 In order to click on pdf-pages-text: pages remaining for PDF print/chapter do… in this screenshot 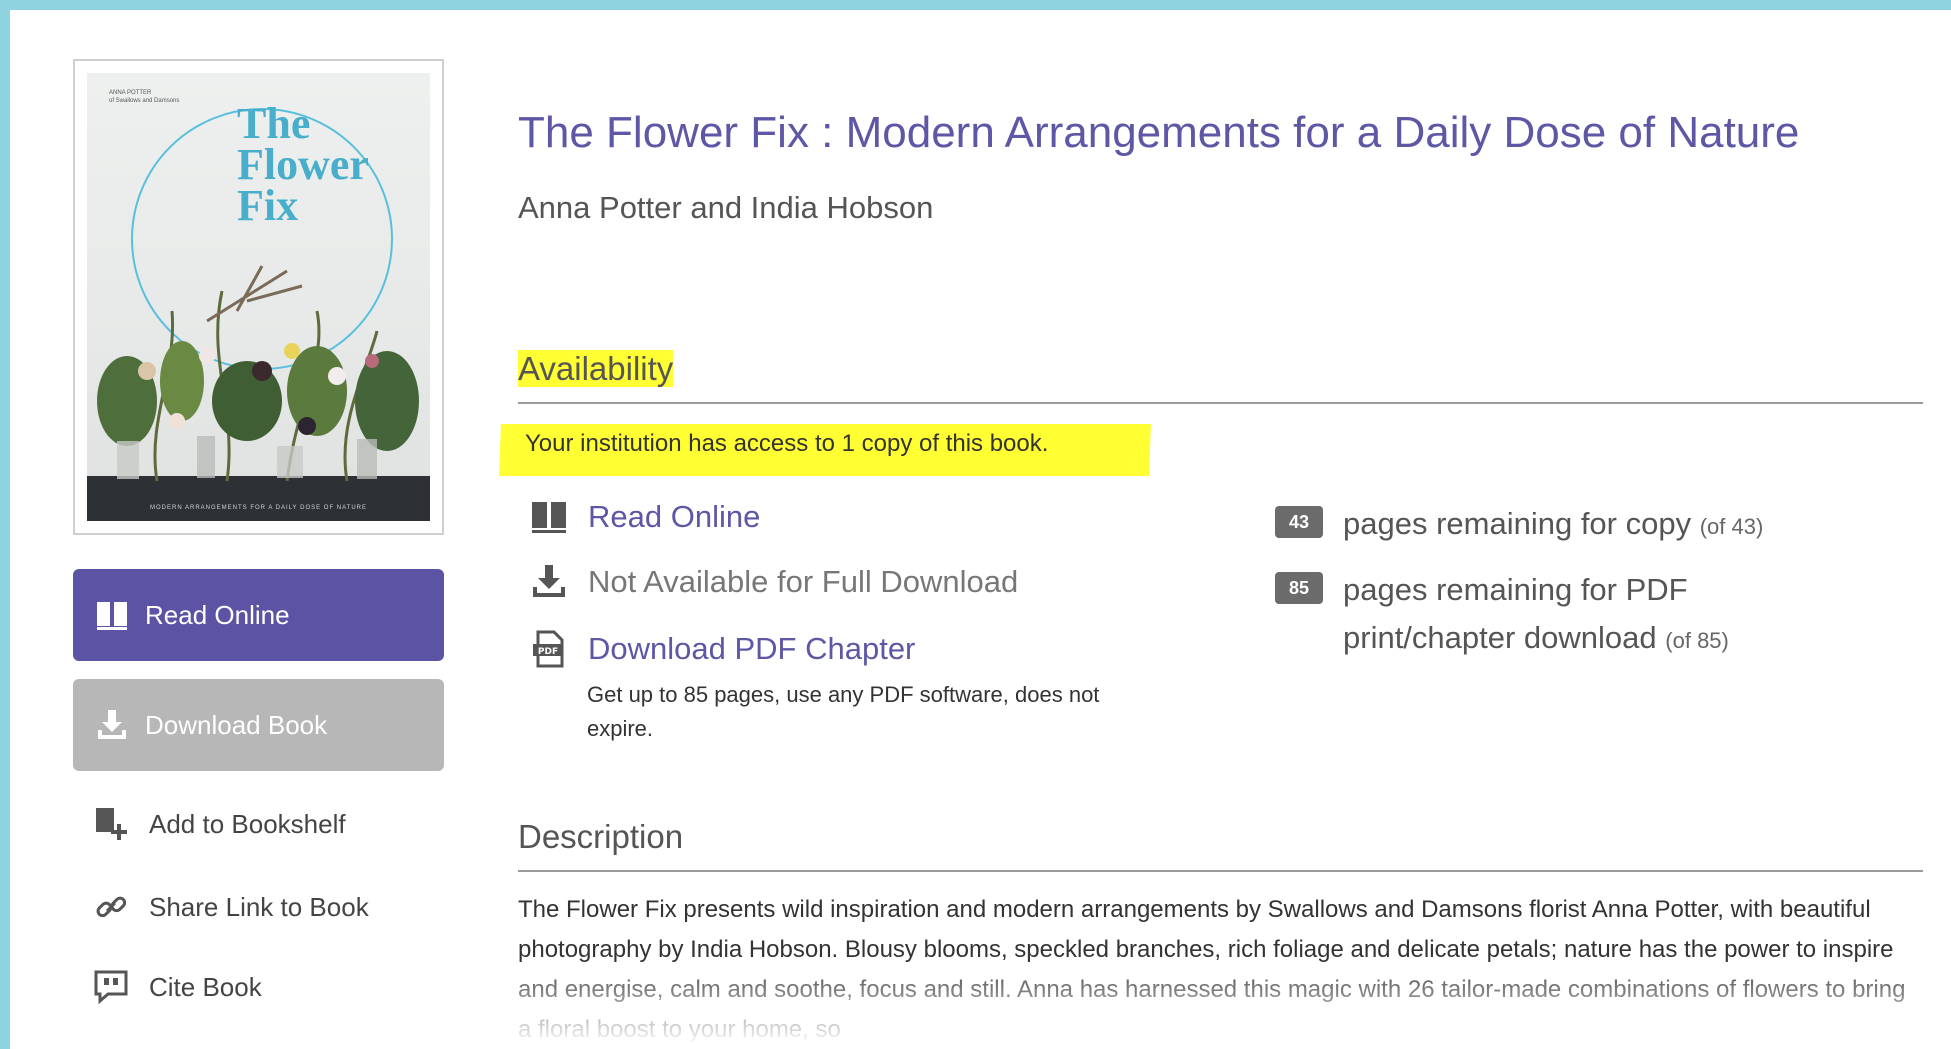, I will do `click(1536, 615)`.